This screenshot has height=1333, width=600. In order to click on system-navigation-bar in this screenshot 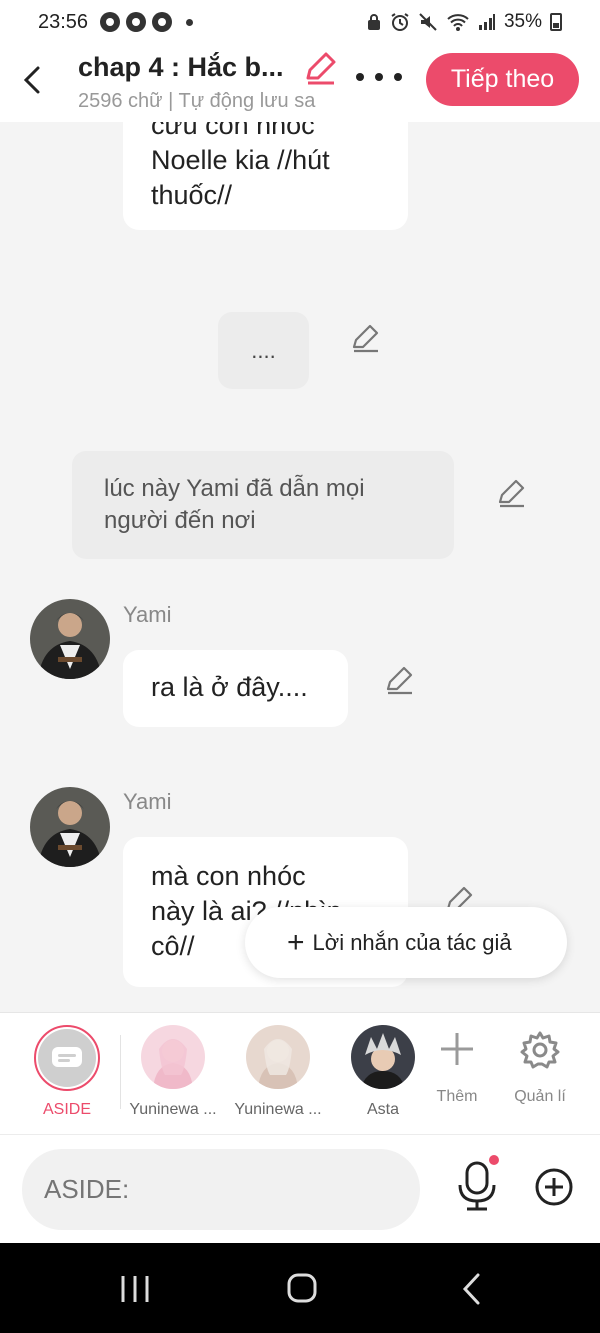, I will do `click(300, 1288)`.